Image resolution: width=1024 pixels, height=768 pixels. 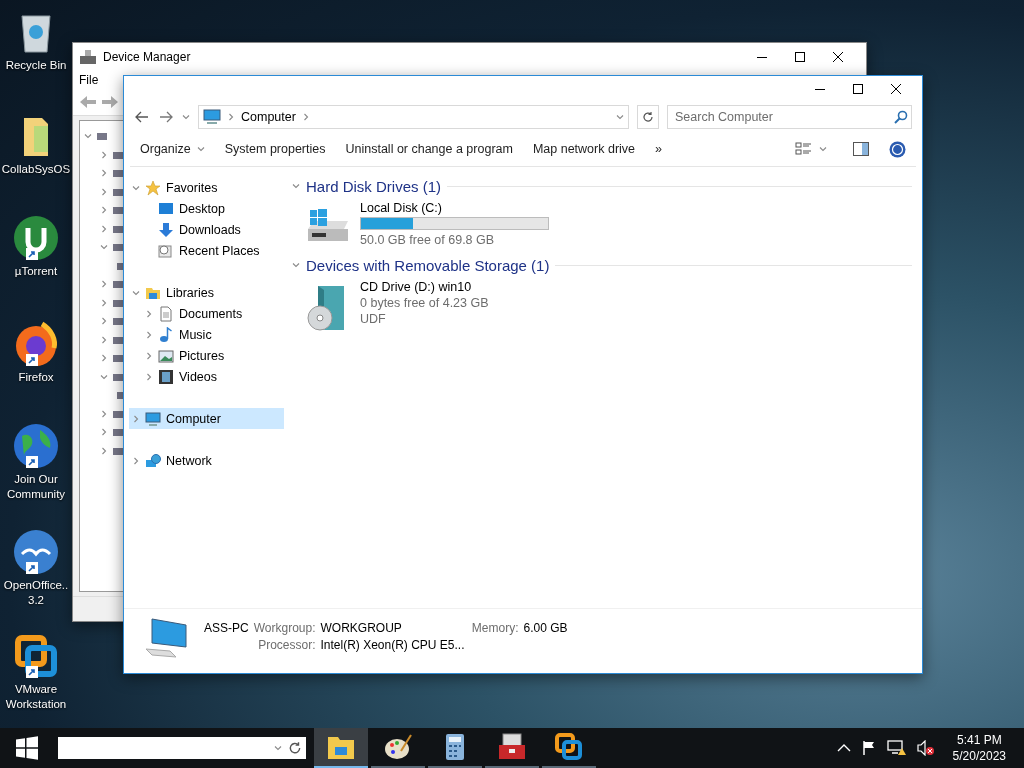 I want to click on search-field: Search Computer, so click(x=789, y=117).